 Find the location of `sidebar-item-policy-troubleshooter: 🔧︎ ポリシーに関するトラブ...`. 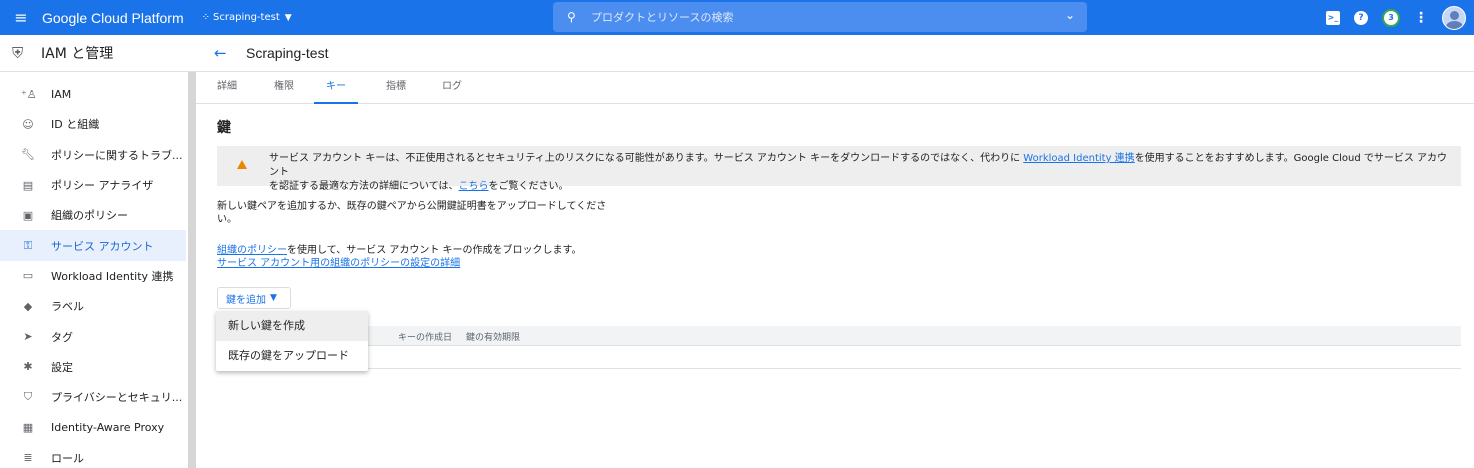

sidebar-item-policy-troubleshooter: 🔧︎ ポリシーに関するトラブ... is located at coordinates (93, 155).